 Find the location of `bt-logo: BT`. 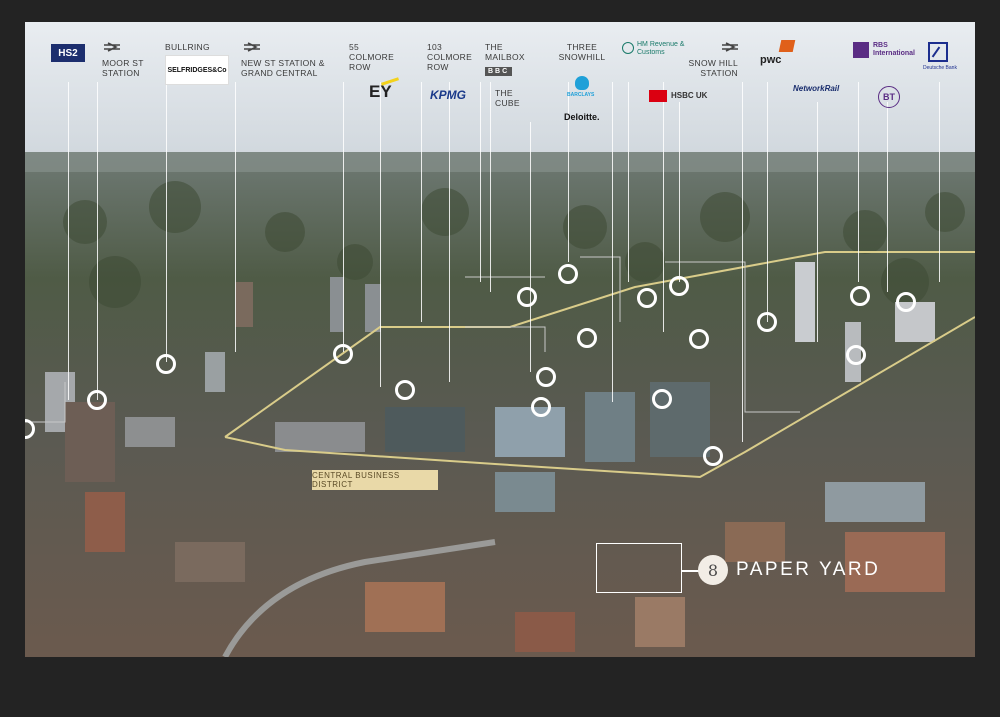

bt-logo: BT is located at coordinates (889, 97).